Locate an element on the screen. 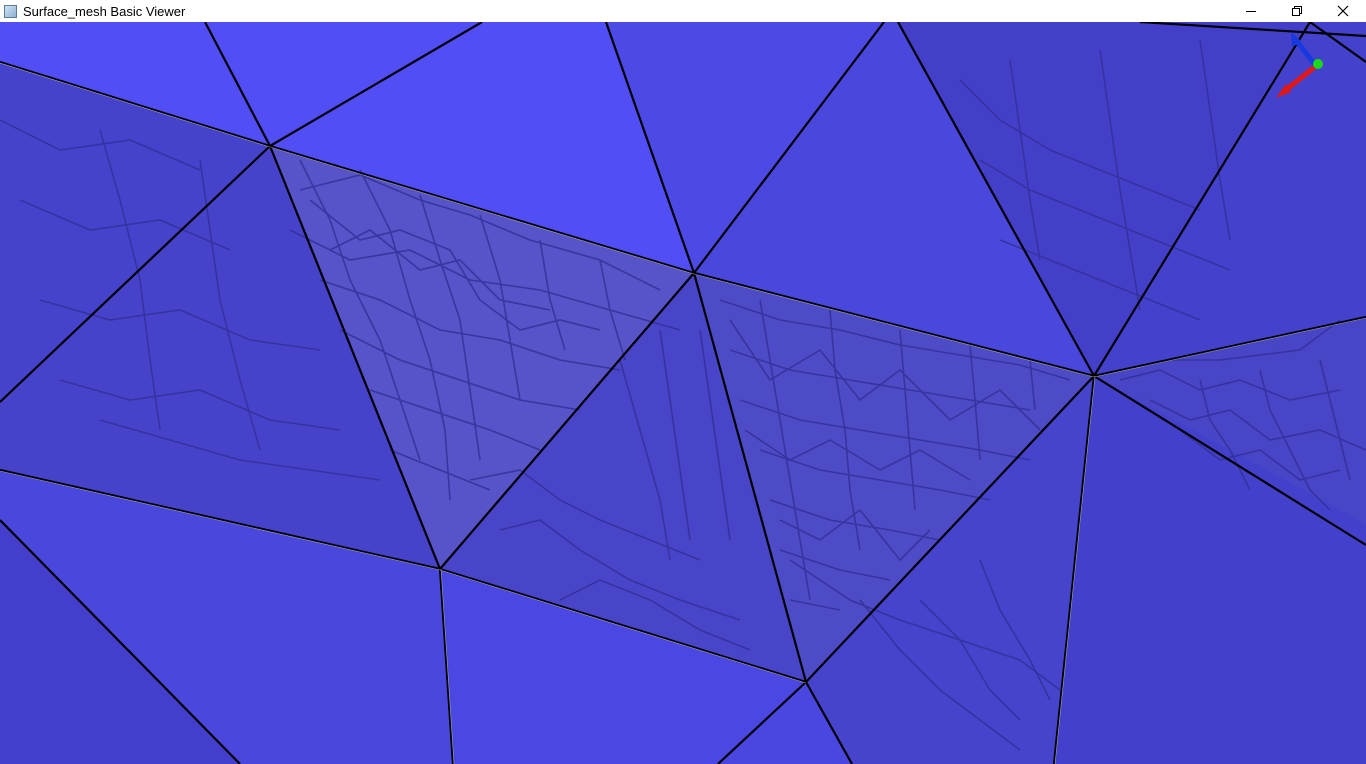 The image size is (1366, 764). minimize-icon is located at coordinates (1251, 11).